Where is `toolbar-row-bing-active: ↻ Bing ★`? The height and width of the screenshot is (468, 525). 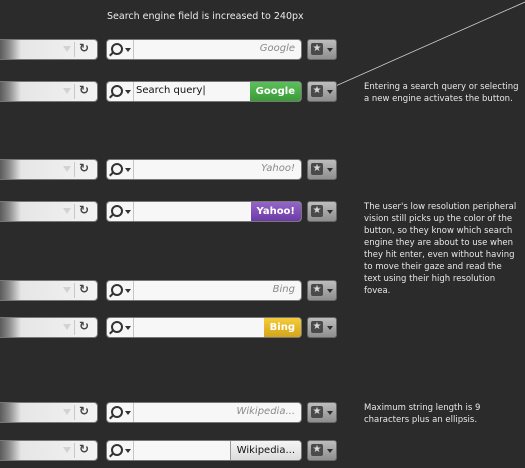
toolbar-row-bing-active: ↻ Bing ★ is located at coordinates (170, 327).